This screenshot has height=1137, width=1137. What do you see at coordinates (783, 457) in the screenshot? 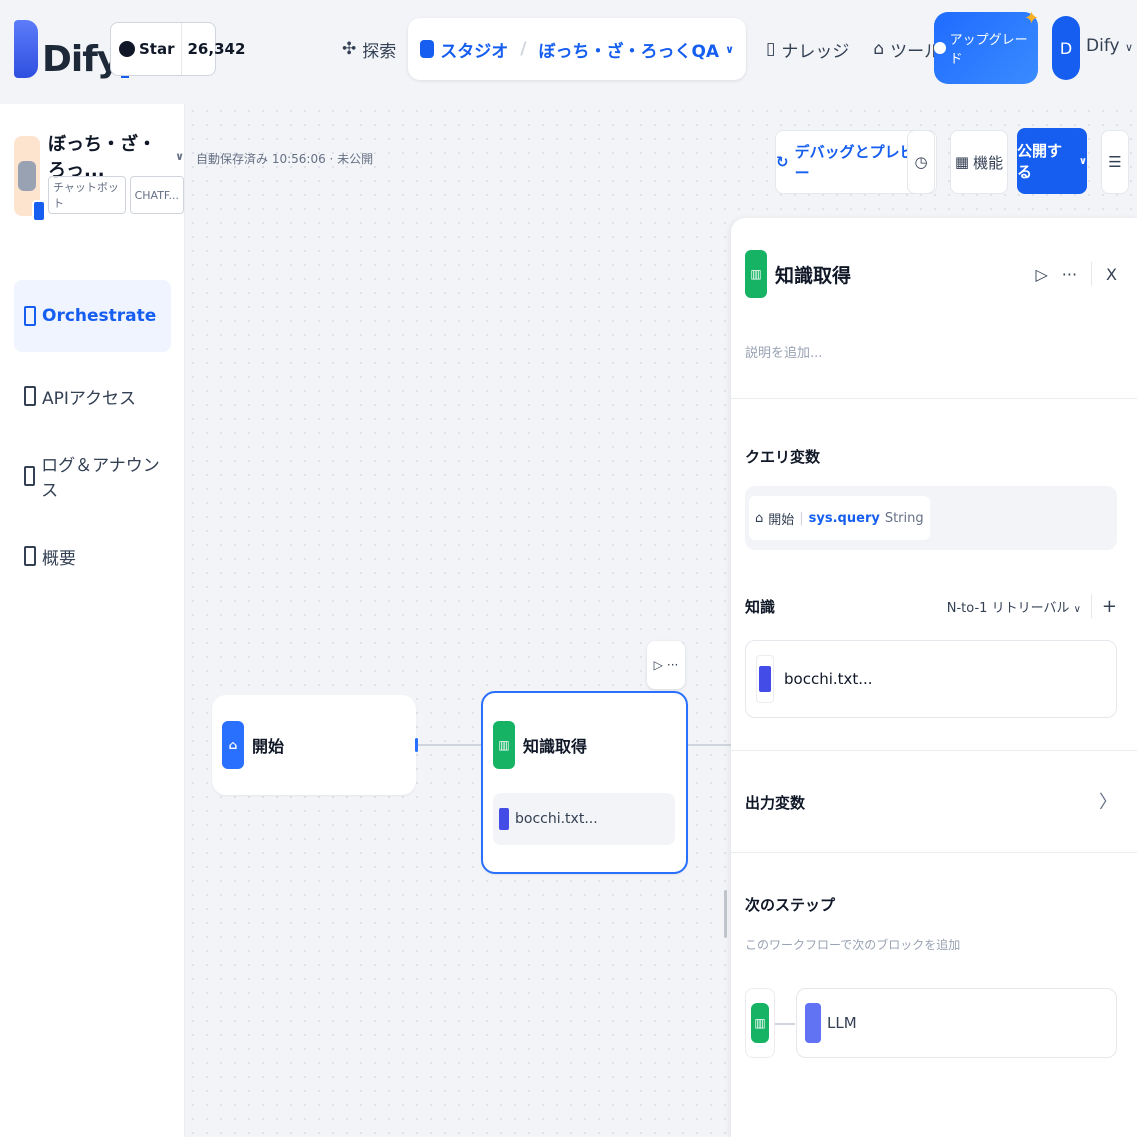
I see `query-variable-label: クエリ変数` at bounding box center [783, 457].